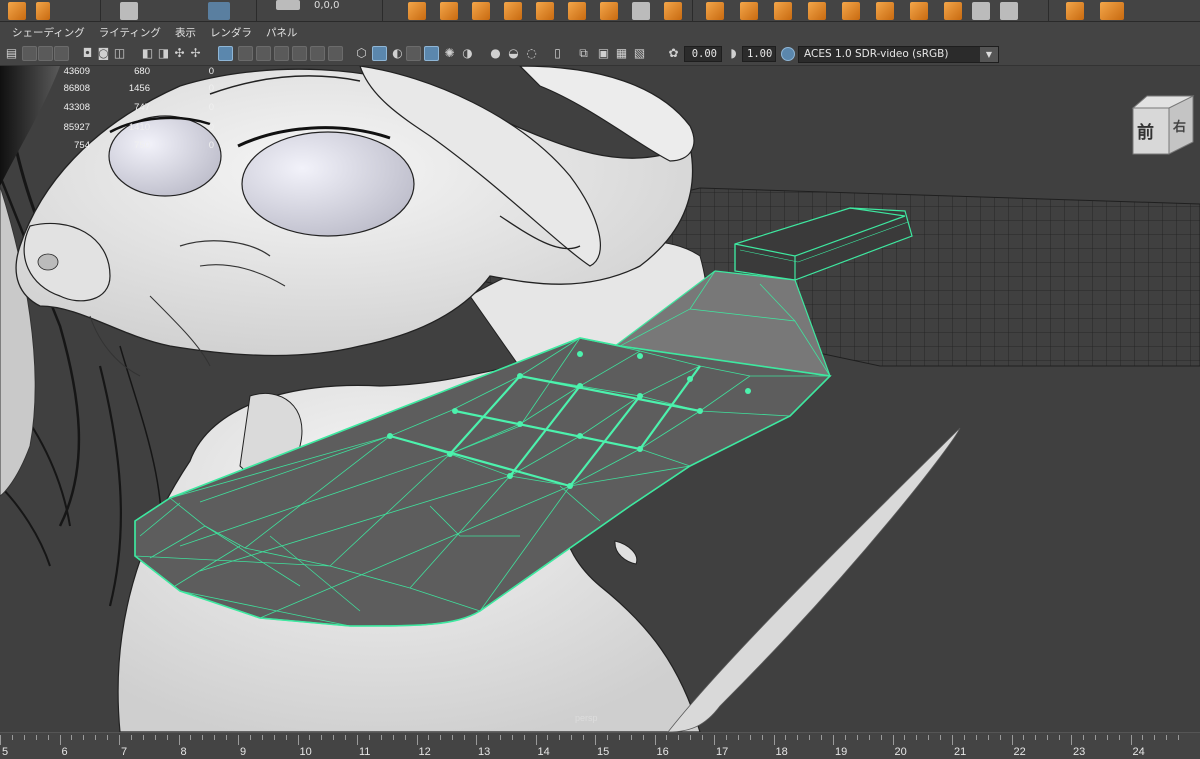  What do you see at coordinates (788, 54) in the screenshot?
I see `color-management-toggle` at bounding box center [788, 54].